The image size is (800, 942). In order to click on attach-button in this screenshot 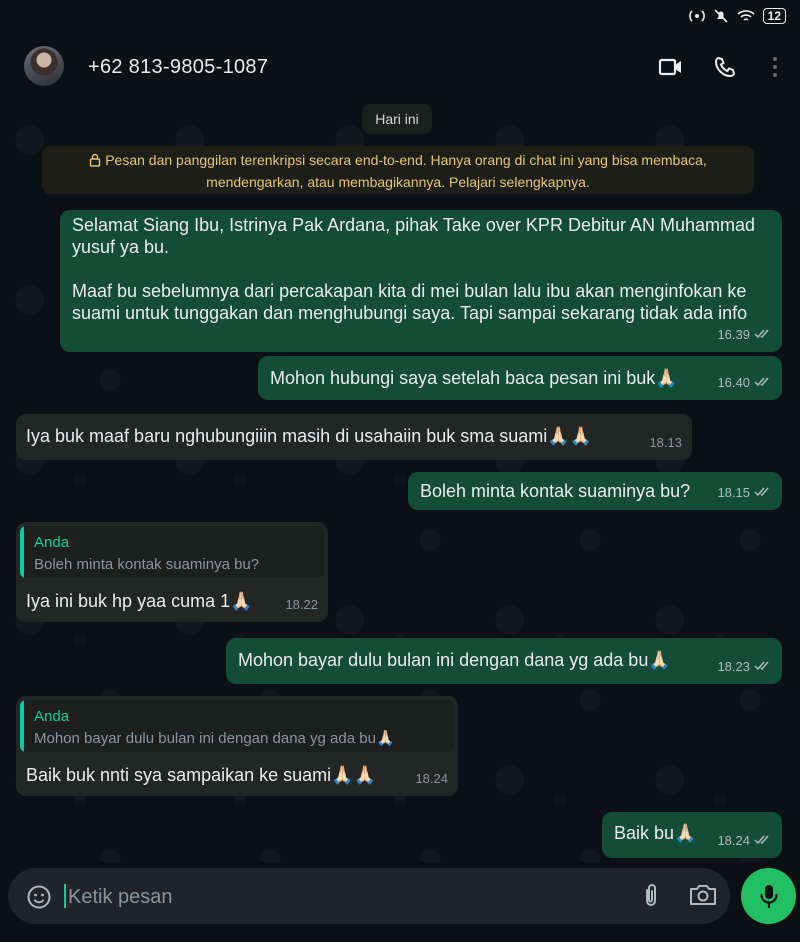, I will do `click(651, 896)`.